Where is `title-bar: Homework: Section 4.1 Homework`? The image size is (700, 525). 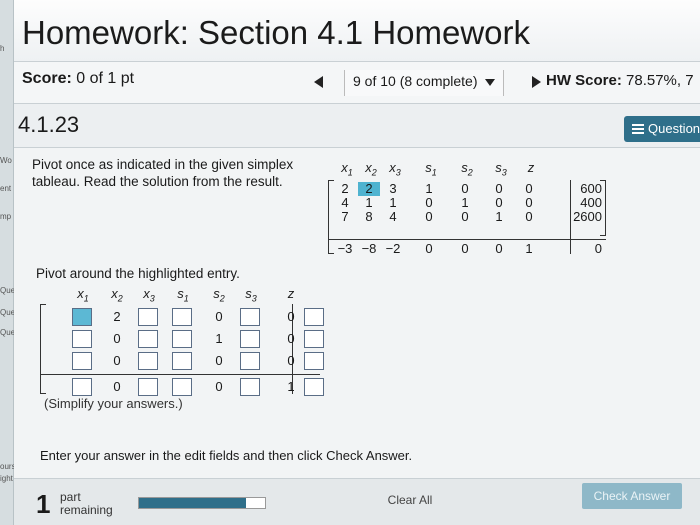 title-bar: Homework: Section 4.1 Homework is located at coordinates (357, 31).